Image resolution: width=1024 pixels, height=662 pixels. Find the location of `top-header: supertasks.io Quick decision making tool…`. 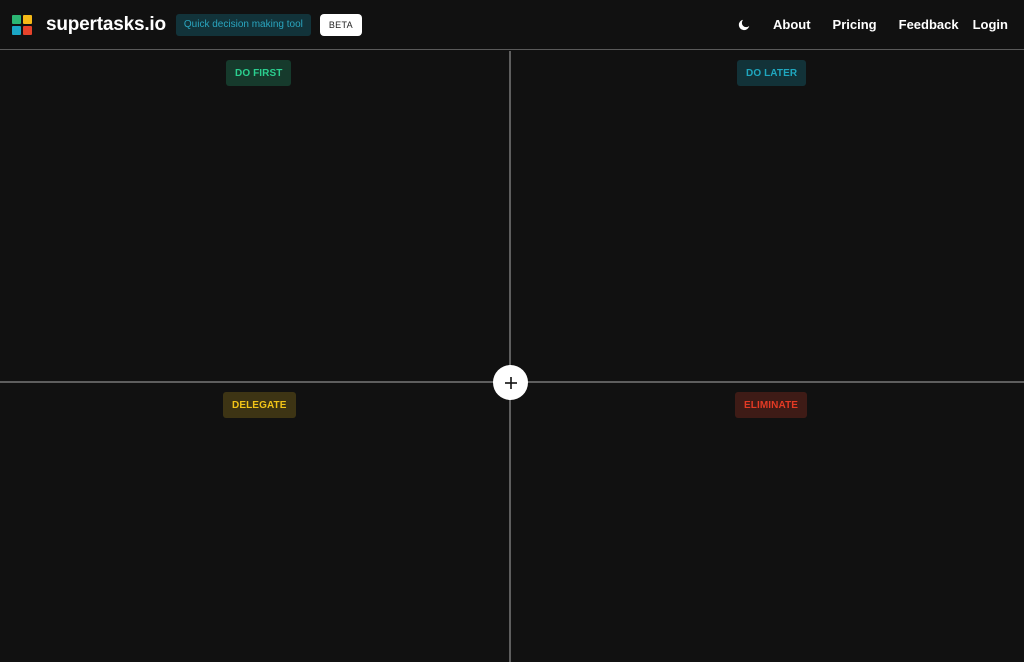

top-header: supertasks.io Quick decision making tool… is located at coordinates (512, 25).